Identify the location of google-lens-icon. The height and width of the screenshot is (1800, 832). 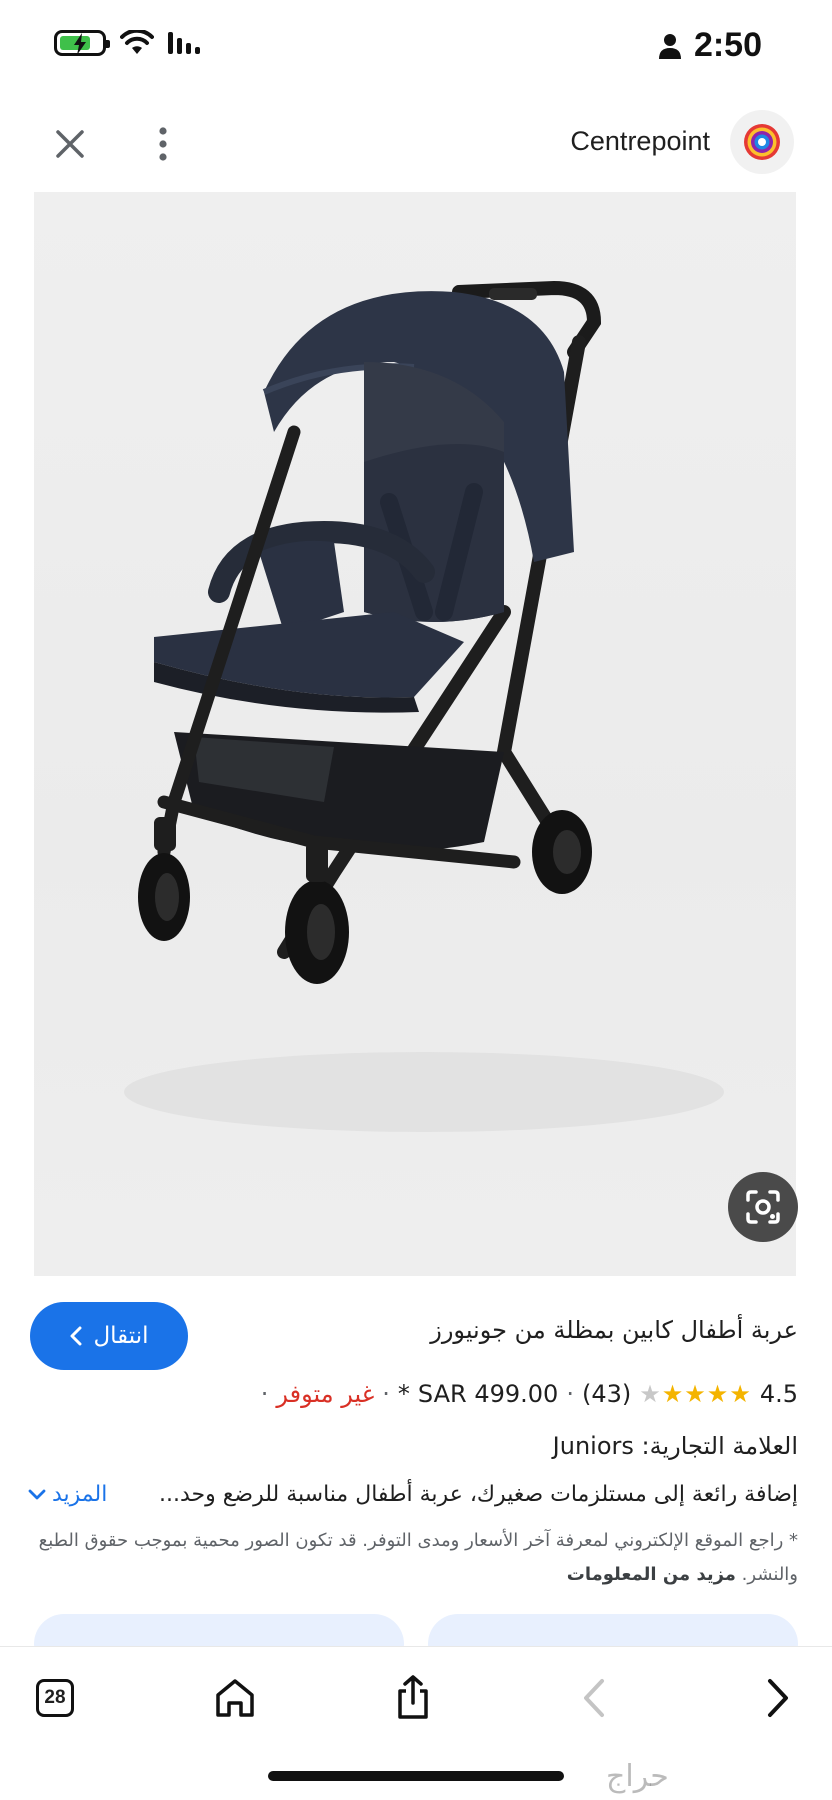
(763, 1207).